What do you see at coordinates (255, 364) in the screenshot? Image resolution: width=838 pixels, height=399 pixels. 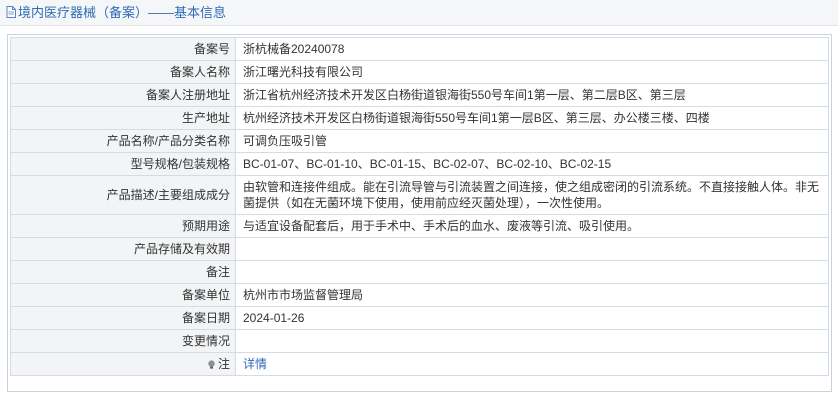 I see `detail-link: 详情` at bounding box center [255, 364].